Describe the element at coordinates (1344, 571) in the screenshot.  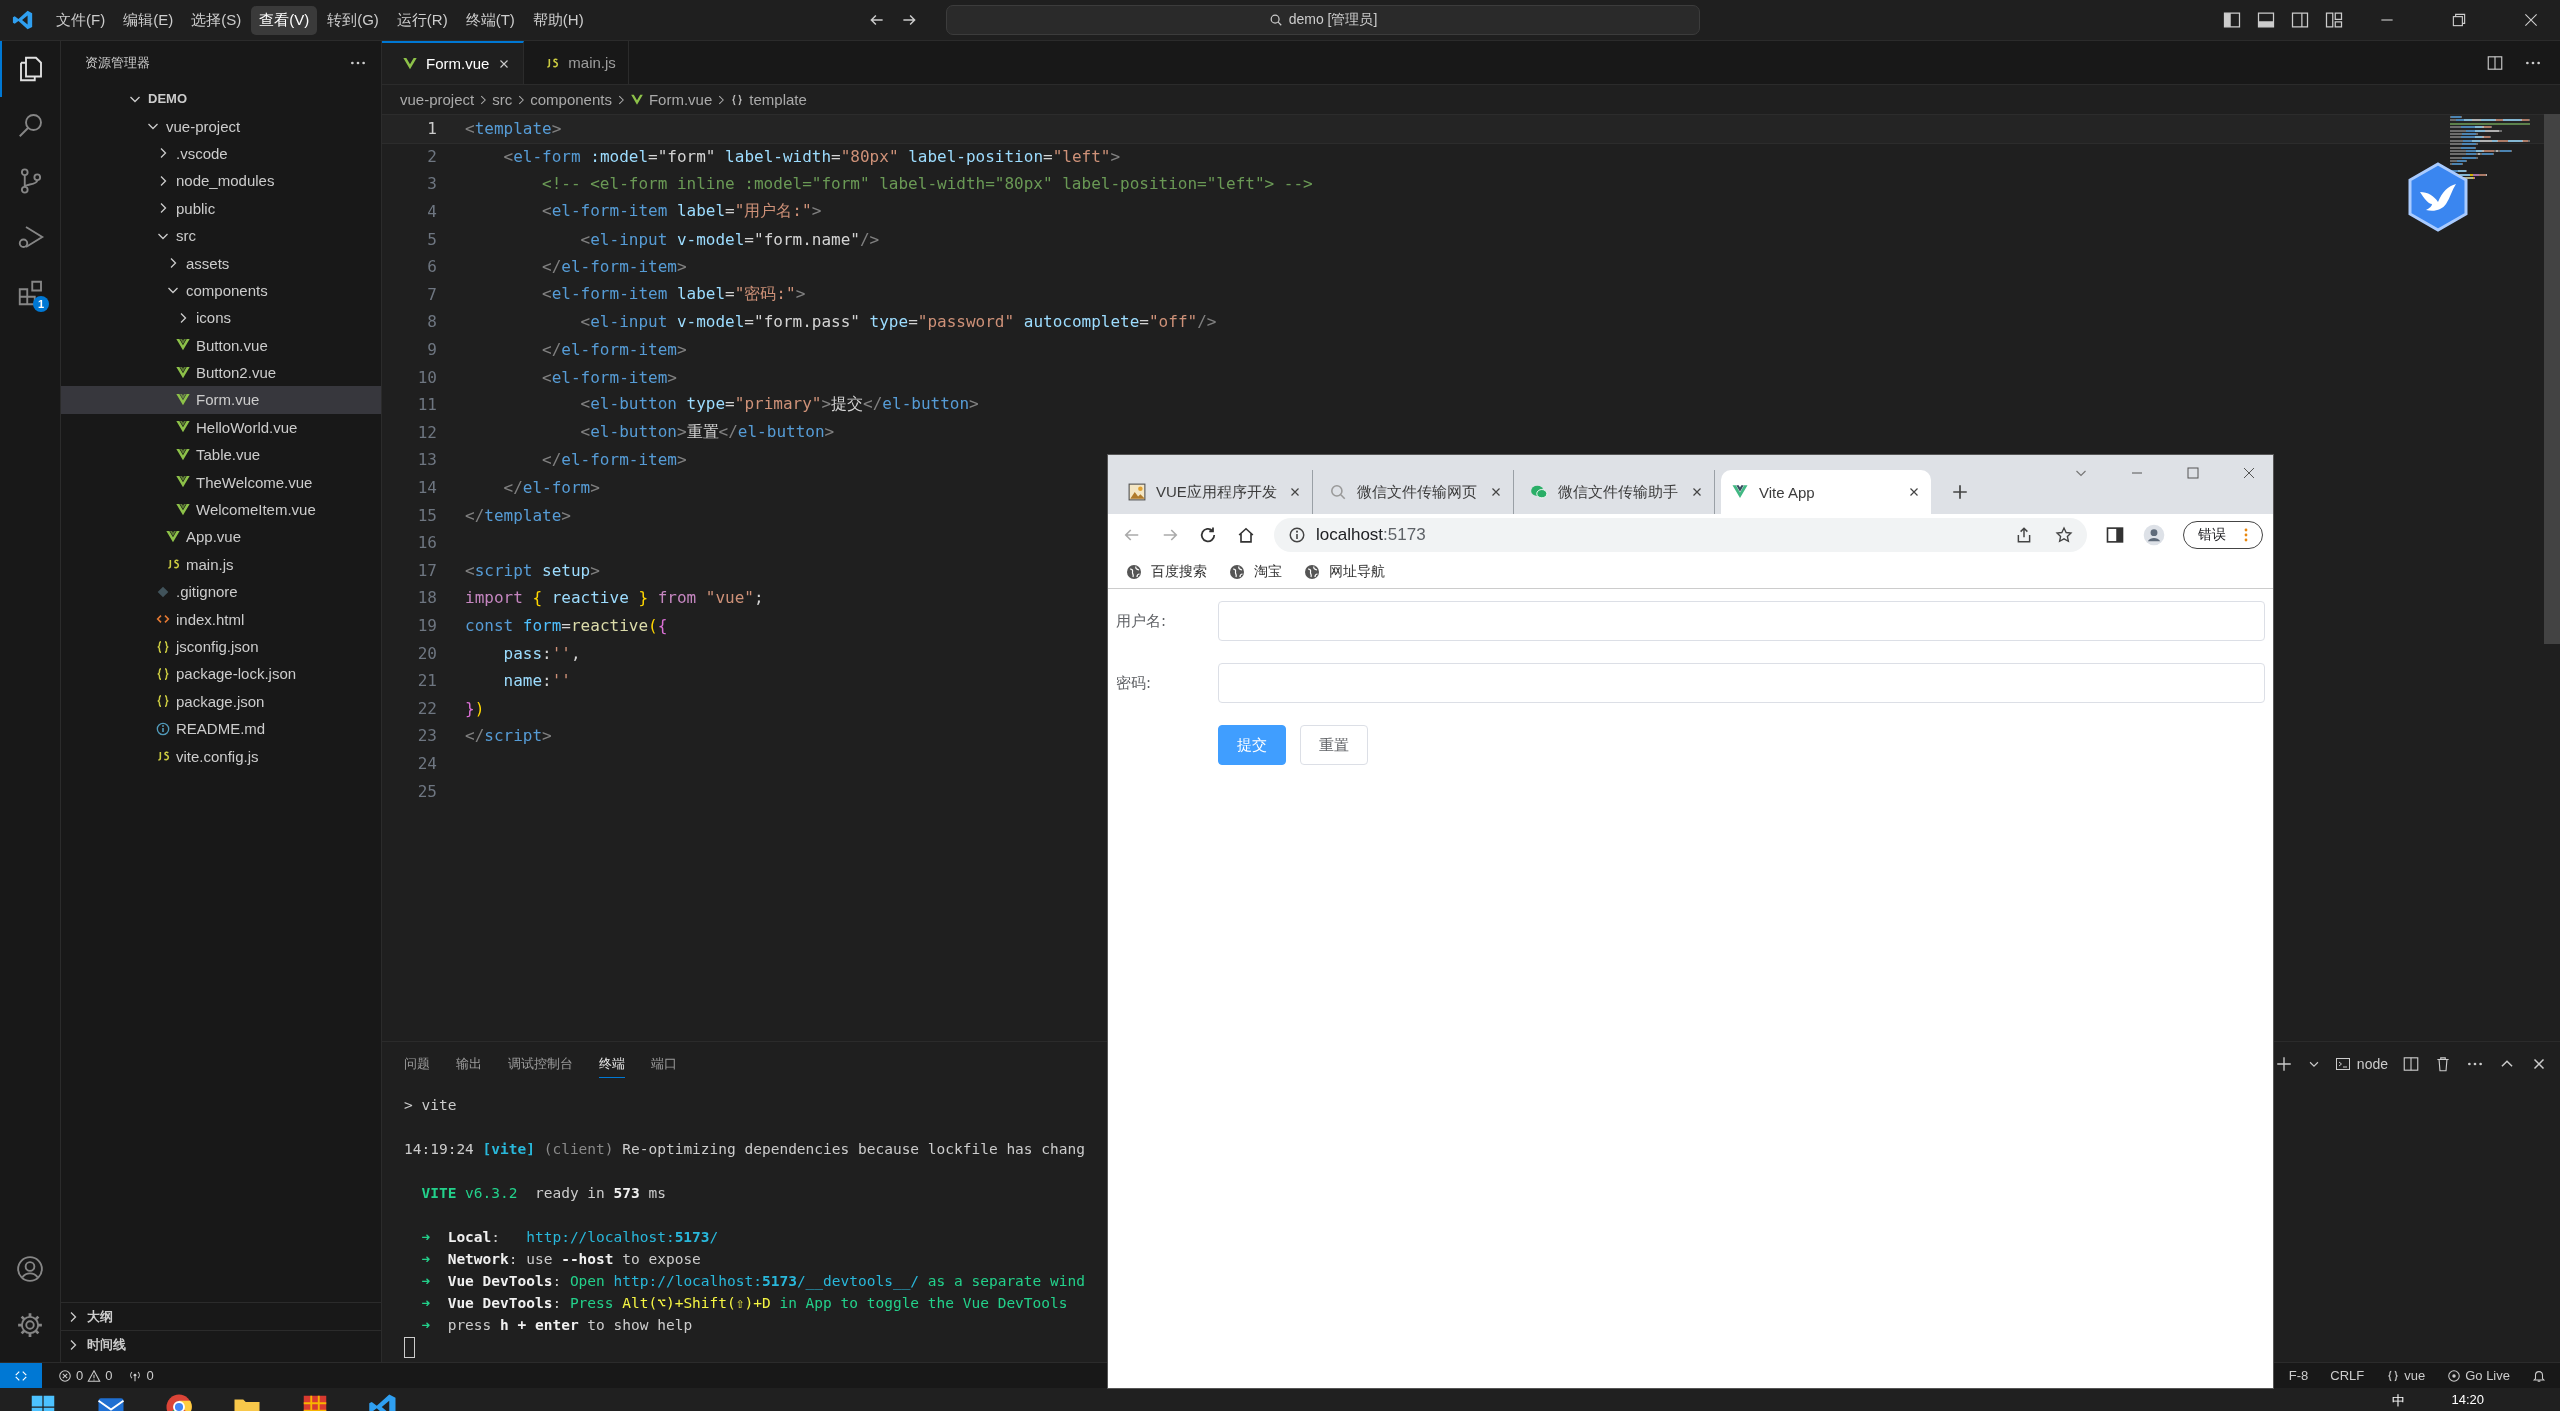
I see `bookmark: 网址导航` at that location.